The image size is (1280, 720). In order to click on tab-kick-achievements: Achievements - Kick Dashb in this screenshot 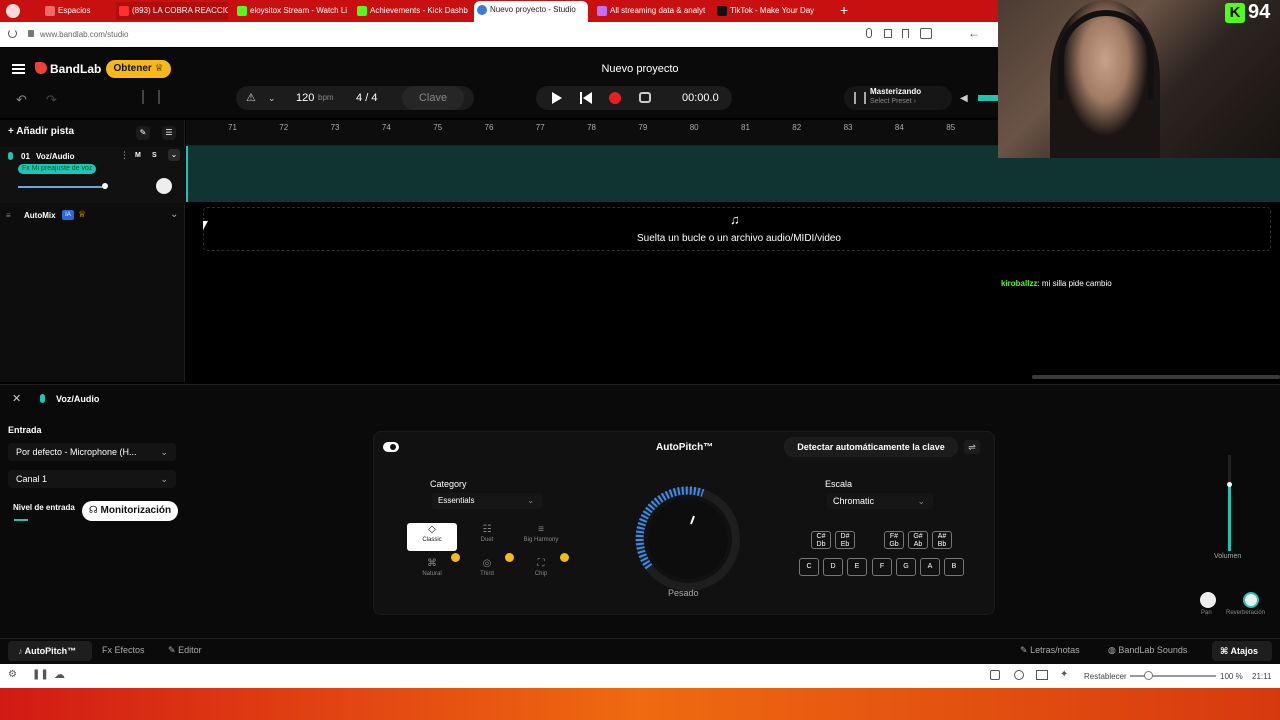, I will do `click(411, 11)`.